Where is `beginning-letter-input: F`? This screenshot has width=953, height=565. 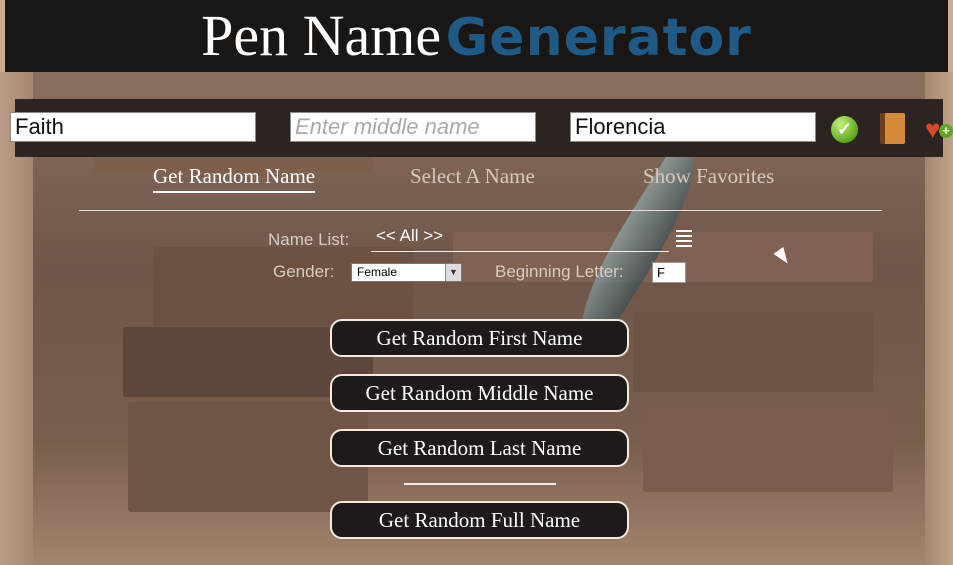
beginning-letter-input: F is located at coordinates (669, 272).